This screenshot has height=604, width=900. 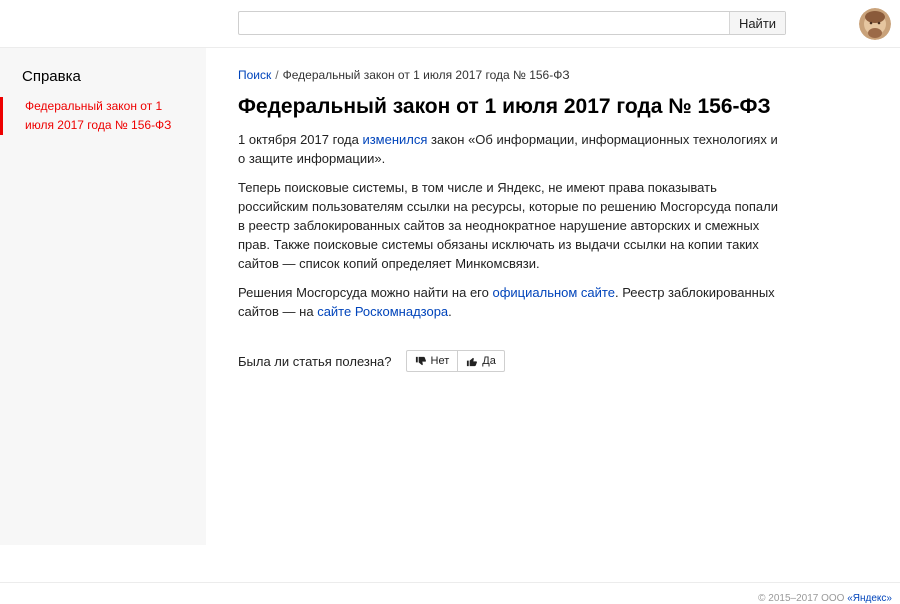 I want to click on feedback-no-button: Нет, so click(x=432, y=361).